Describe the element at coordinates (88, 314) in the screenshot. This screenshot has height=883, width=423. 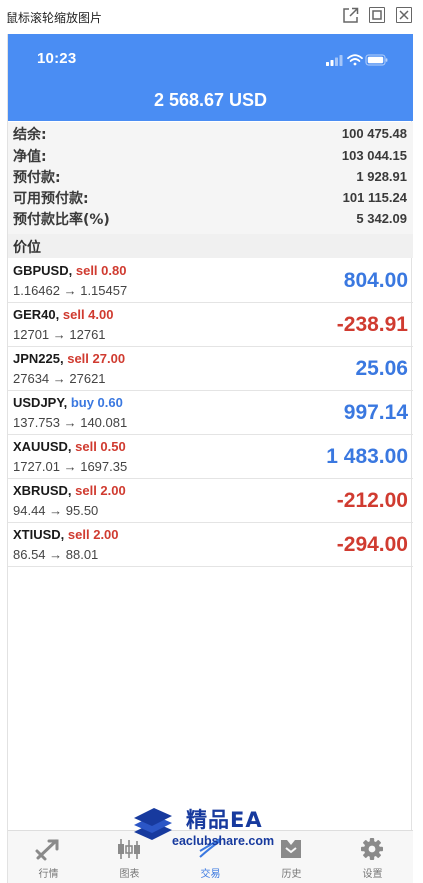
I see `position-side: sell 4.00` at that location.